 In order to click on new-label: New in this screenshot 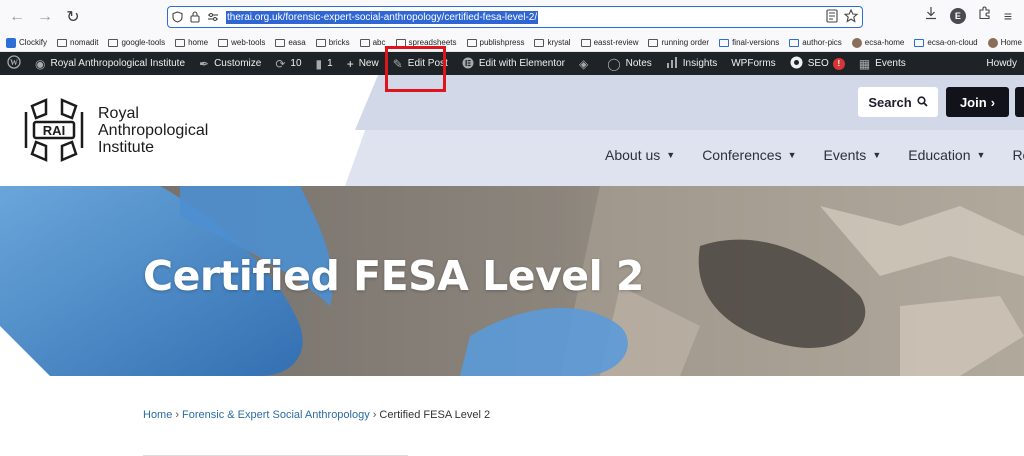, I will do `click(368, 63)`.